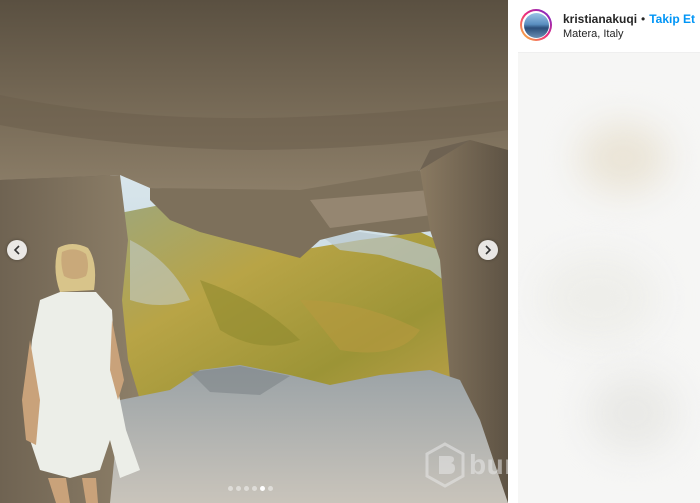 This screenshot has width=700, height=503. Describe the element at coordinates (672, 19) in the screenshot. I see `follow-button: Takip Et` at that location.